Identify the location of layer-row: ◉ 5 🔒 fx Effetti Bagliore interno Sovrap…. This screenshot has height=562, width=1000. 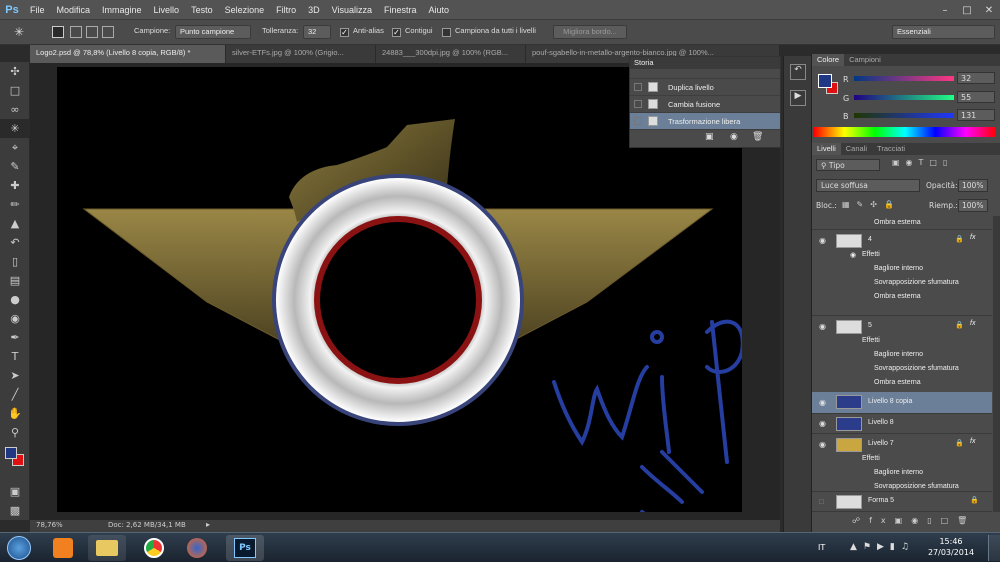
(902, 356).